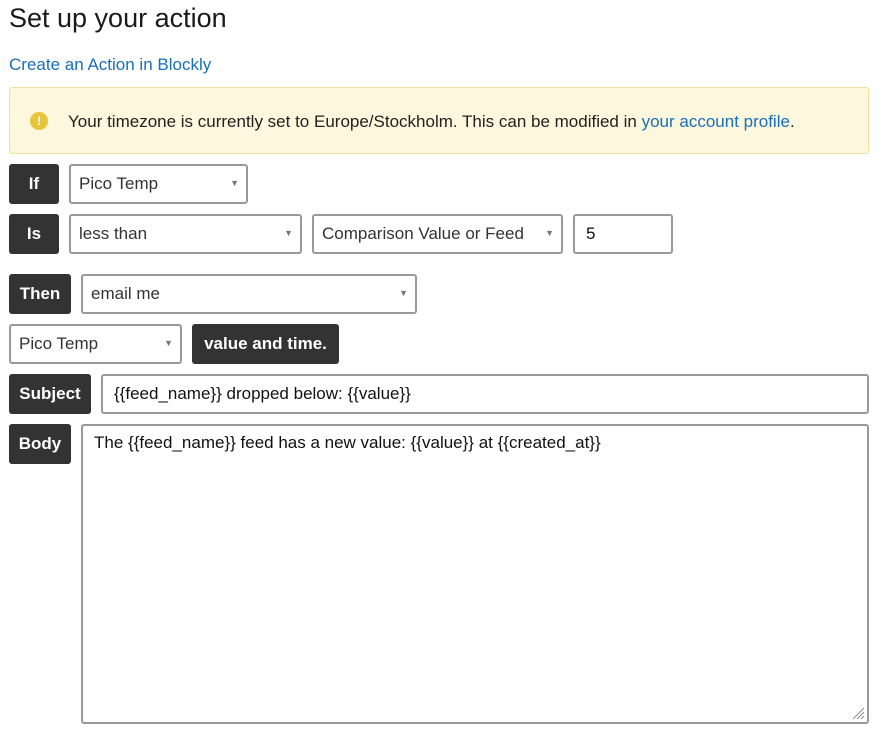 Image resolution: width=890 pixels, height=730 pixels. Describe the element at coordinates (185, 234) in the screenshot. I see `operator-select: less than ▼` at that location.